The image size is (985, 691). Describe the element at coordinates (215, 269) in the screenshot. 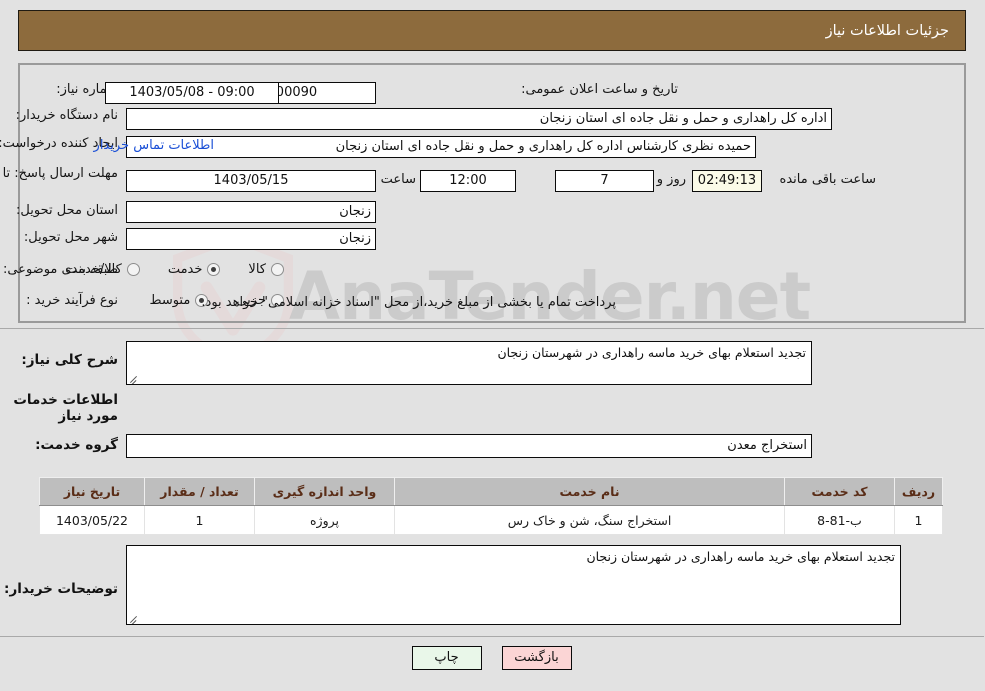

I see `radio-indicator-khedmat` at that location.